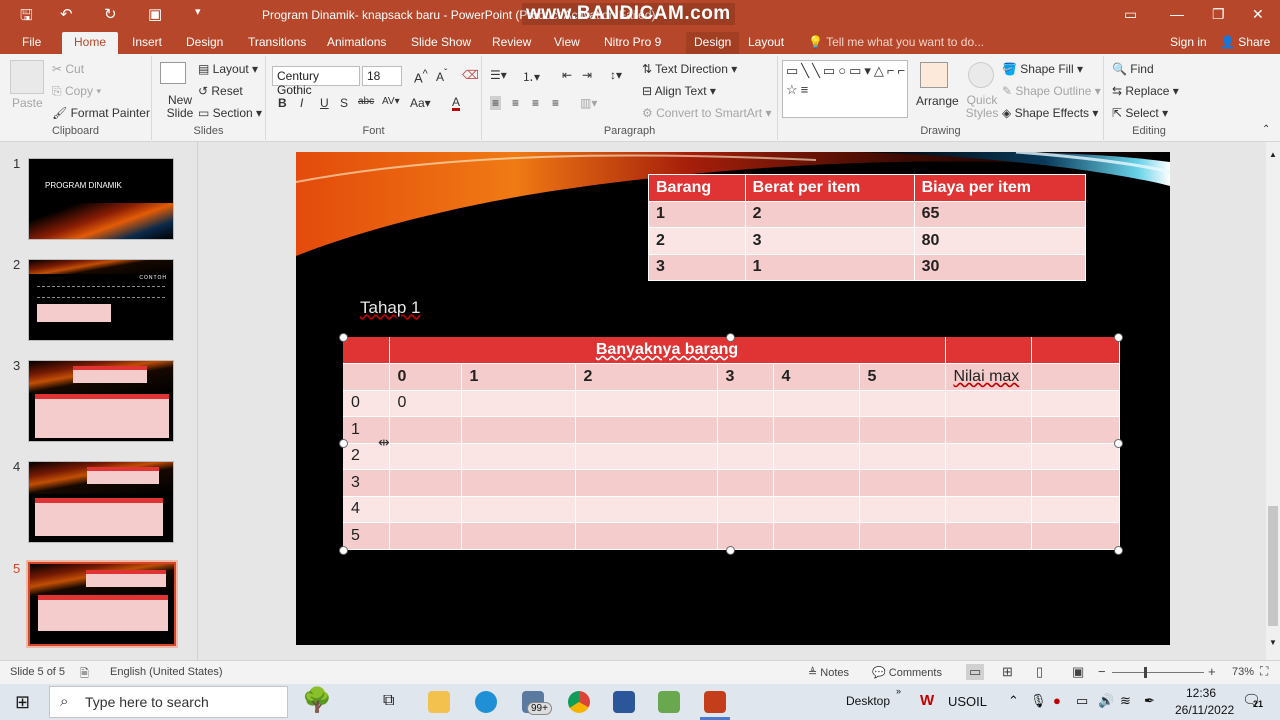  I want to click on scroll-up-icon: ▲, so click(1273, 154).